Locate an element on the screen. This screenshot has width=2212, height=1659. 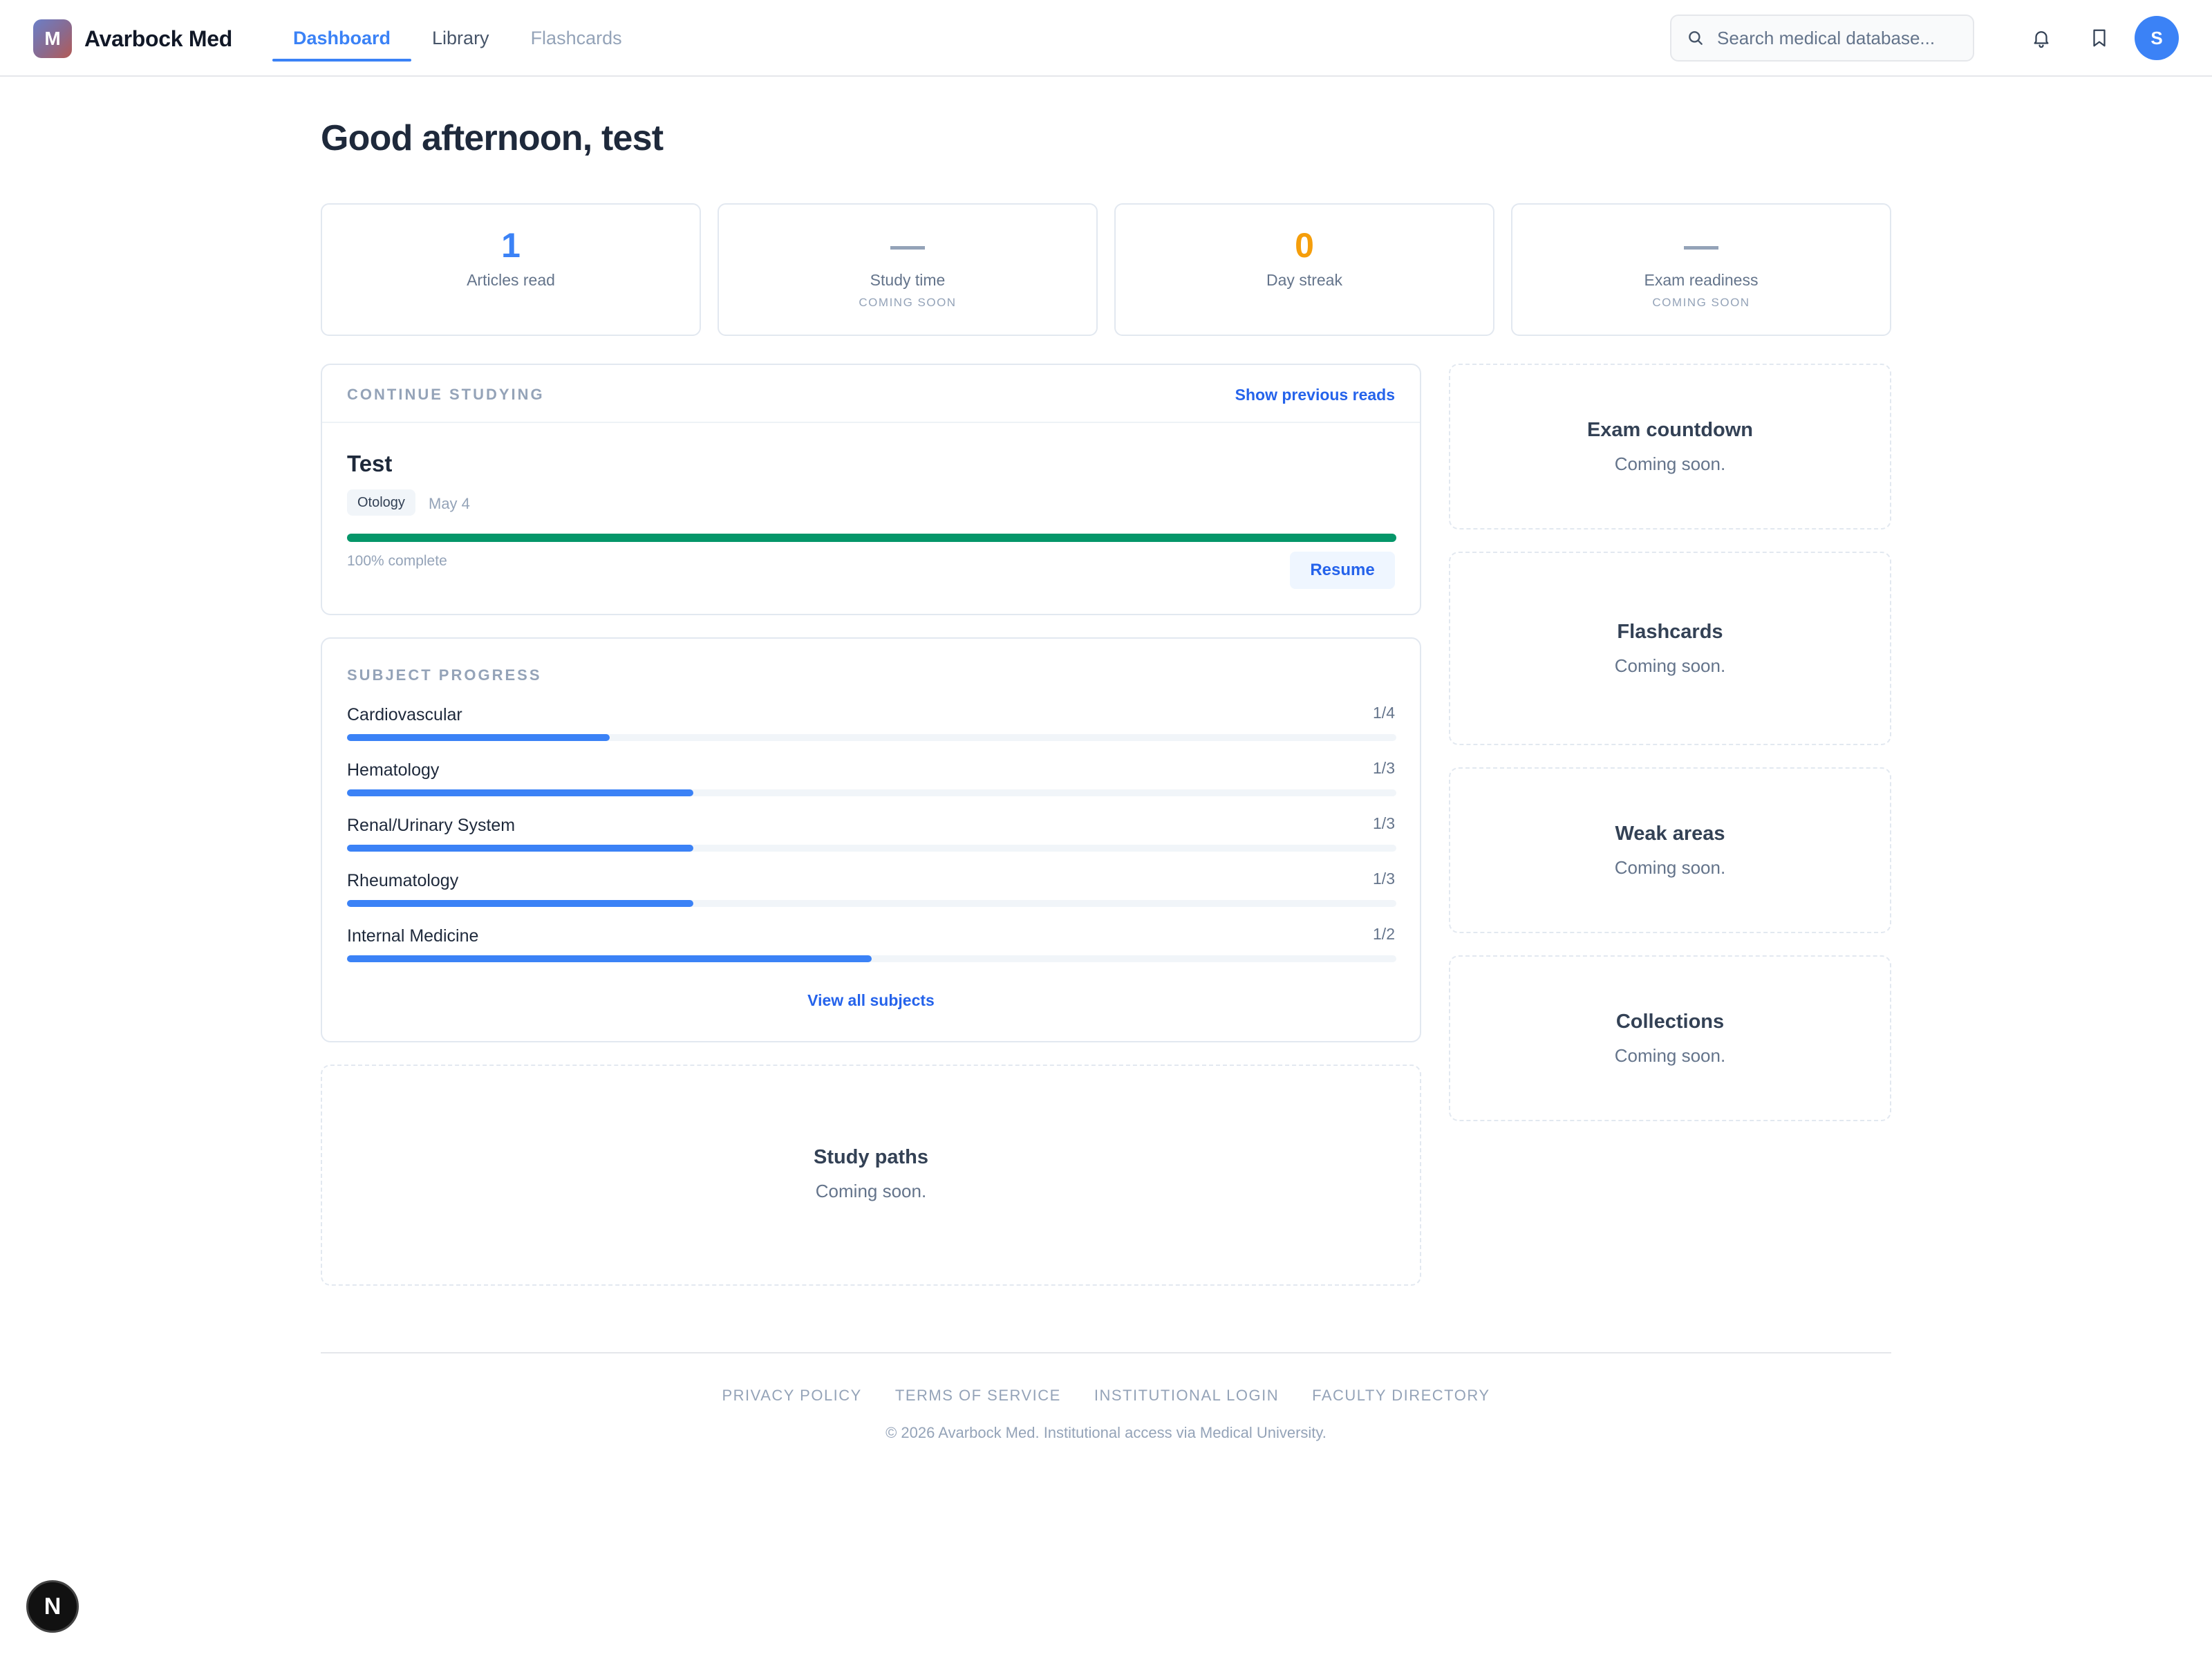
last-read-date: May 4 is located at coordinates (449, 503).